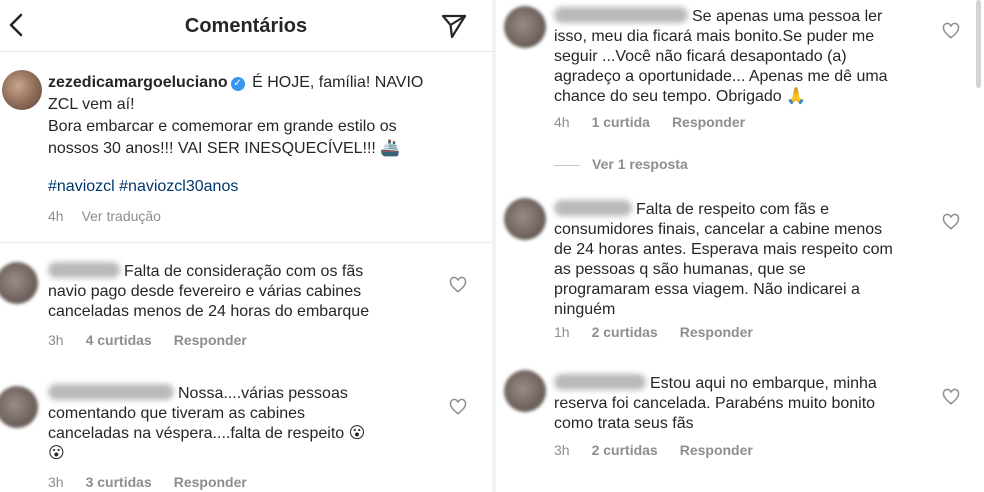 This screenshot has height=492, width=984. I want to click on page-title: Comentários, so click(246, 26).